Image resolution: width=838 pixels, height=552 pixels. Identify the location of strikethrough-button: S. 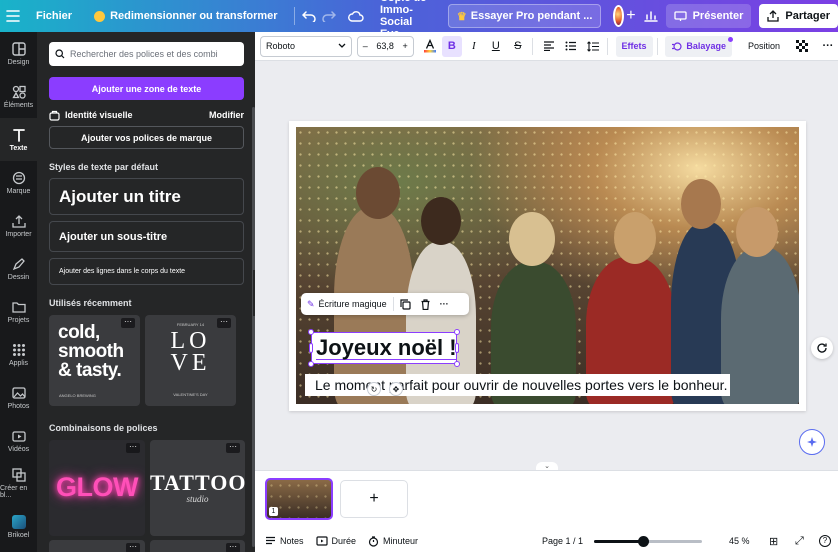
(518, 46).